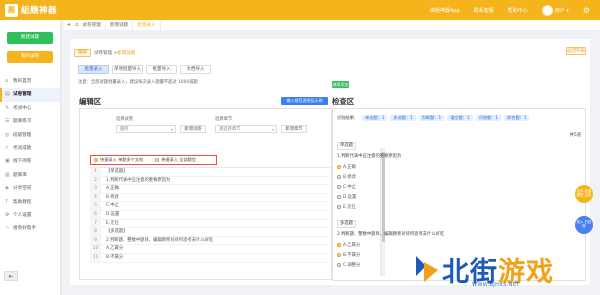 This screenshot has height=295, width=600. Describe the element at coordinates (30, 161) in the screenshot. I see `sidebar-item-offline: ▣ 线下阅卷` at that location.